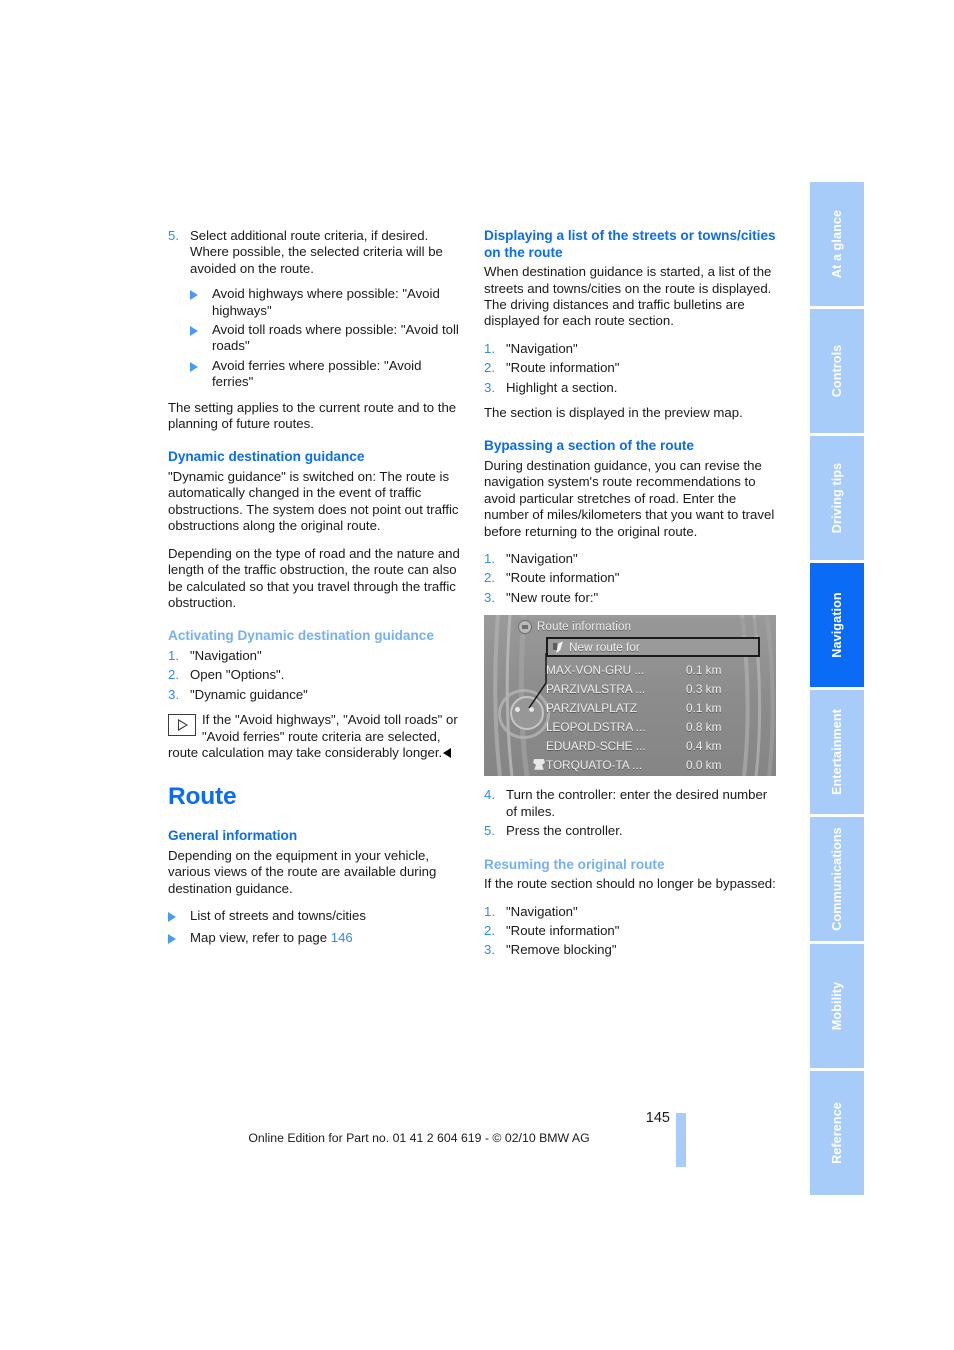  Describe the element at coordinates (637, 627) in the screenshot. I see `nav-title-bar: Route information` at that location.